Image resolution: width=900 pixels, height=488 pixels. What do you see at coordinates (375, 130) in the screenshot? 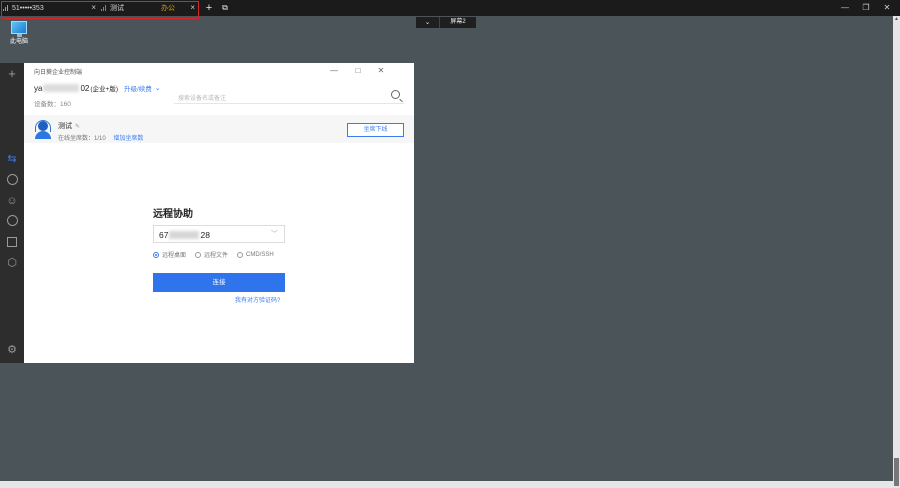
I see `seat-offline-button: 坐席下线` at bounding box center [375, 130].